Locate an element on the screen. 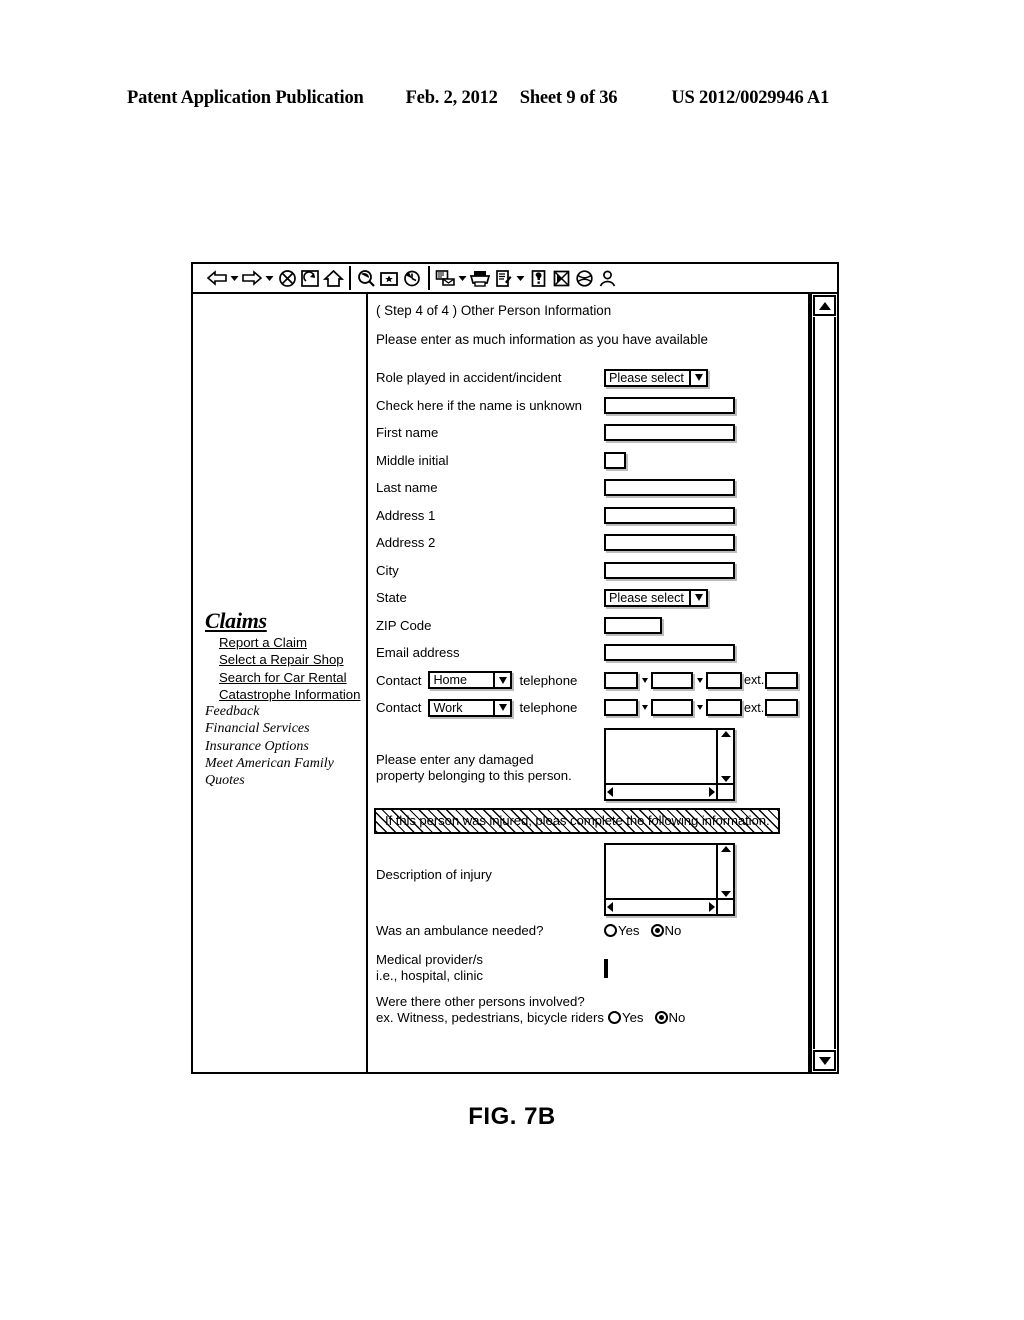  ambulance-radio-no: No is located at coordinates (665, 930).